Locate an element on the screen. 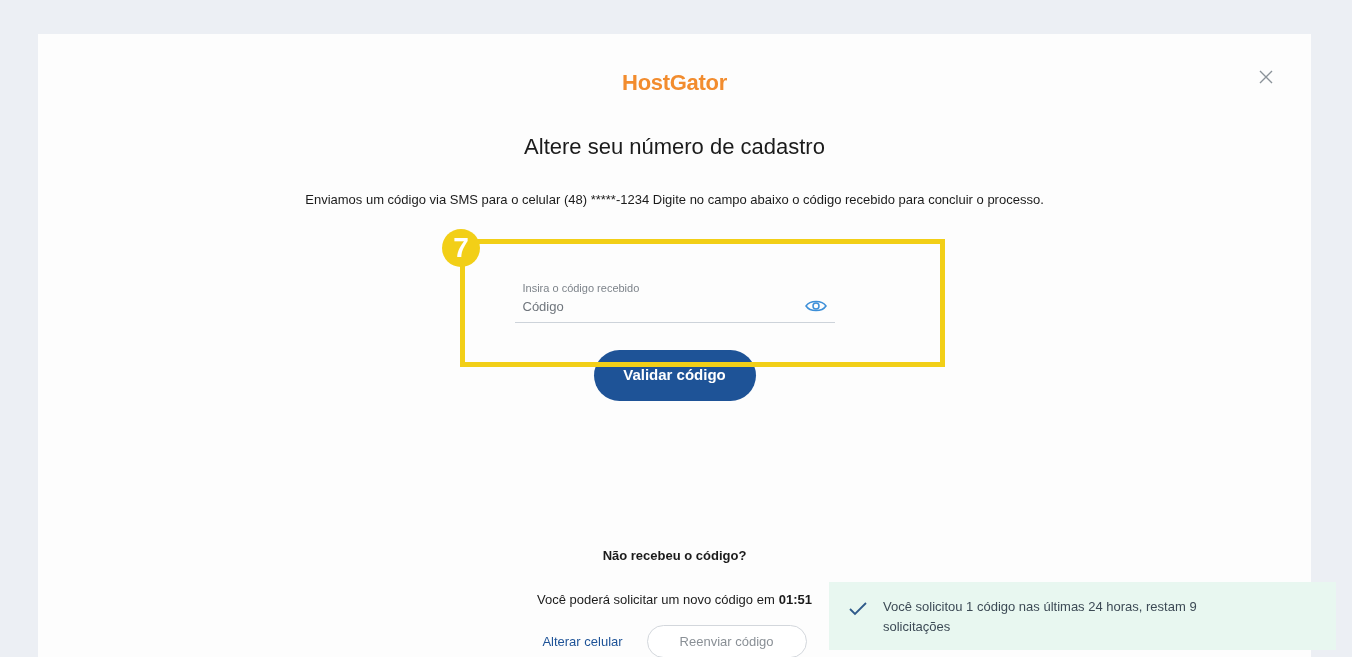  eye-icon is located at coordinates (815, 306).